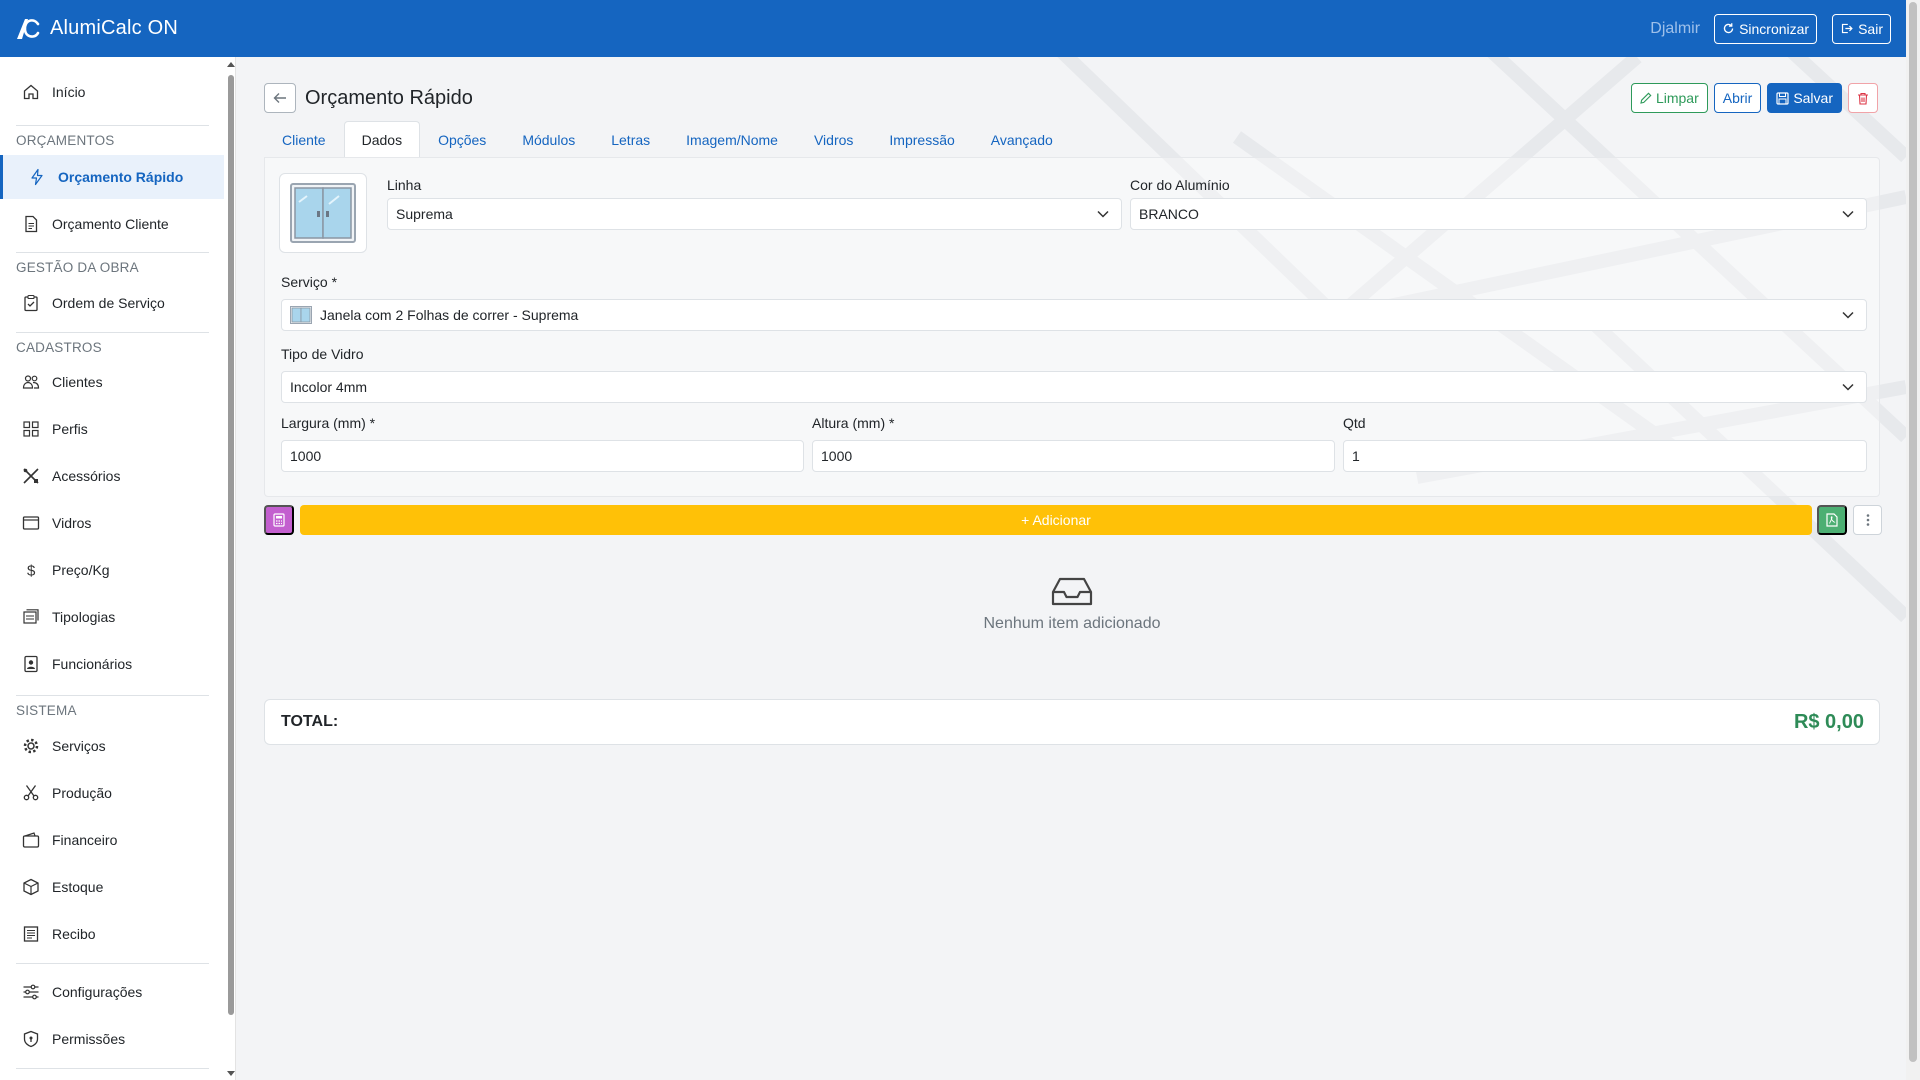 The height and width of the screenshot is (1080, 1920). I want to click on save-label: Salvar, so click(1813, 98).